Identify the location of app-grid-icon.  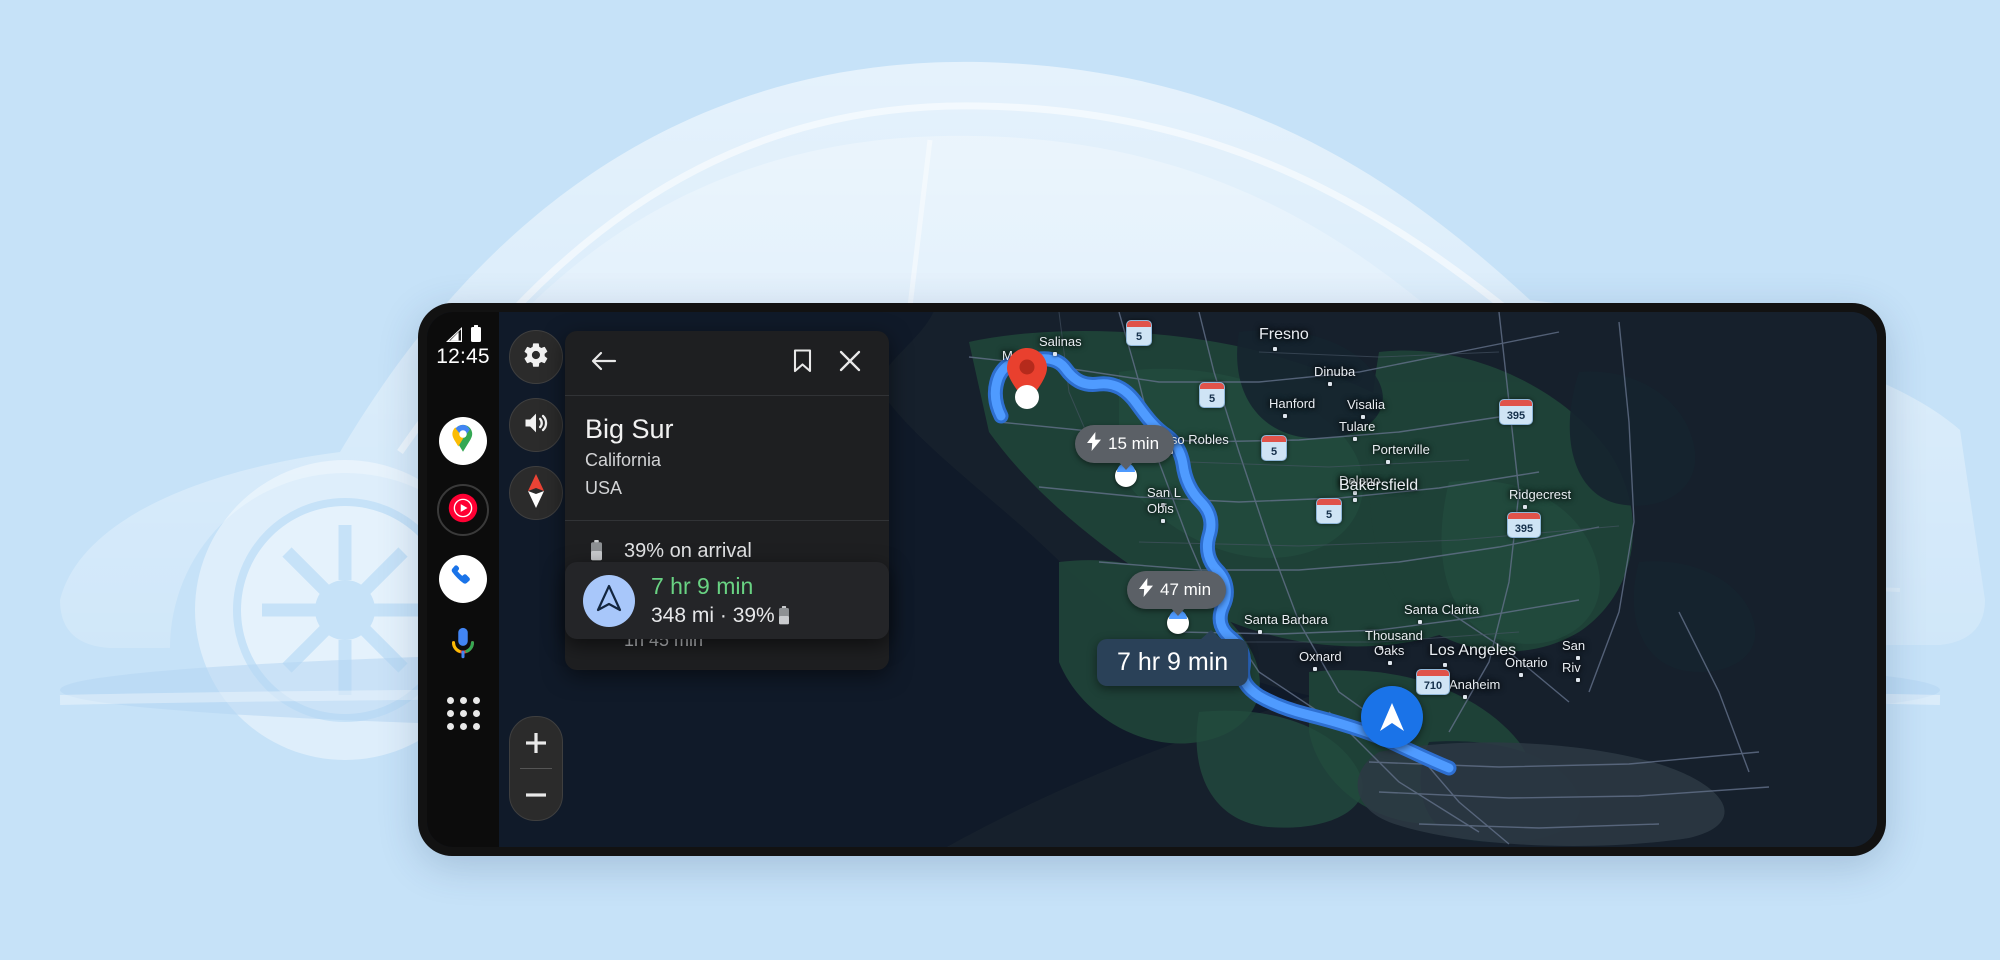
(463, 713).